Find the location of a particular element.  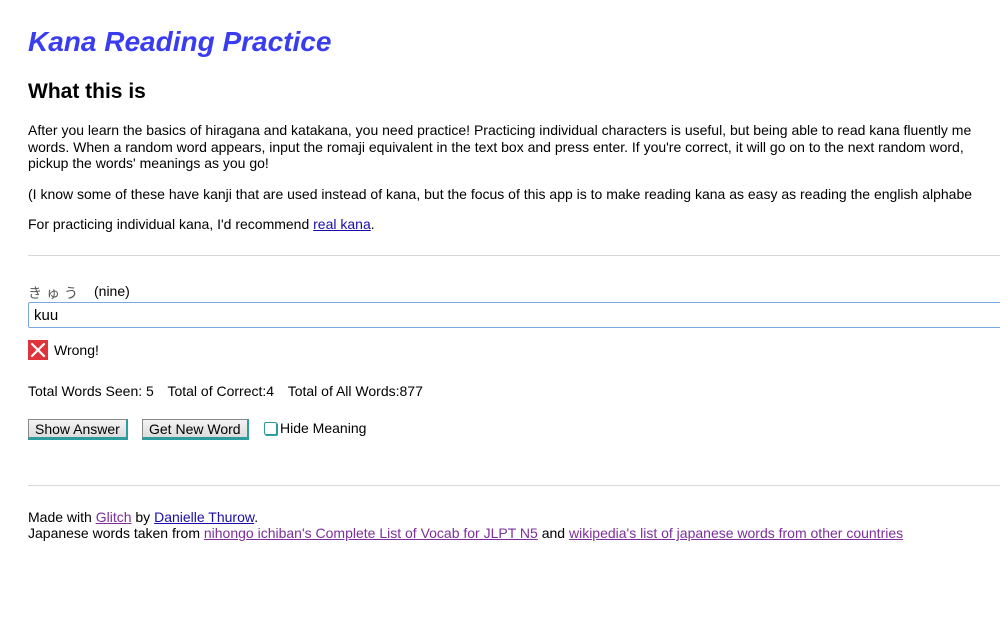

x-mark-icon is located at coordinates (38, 350).